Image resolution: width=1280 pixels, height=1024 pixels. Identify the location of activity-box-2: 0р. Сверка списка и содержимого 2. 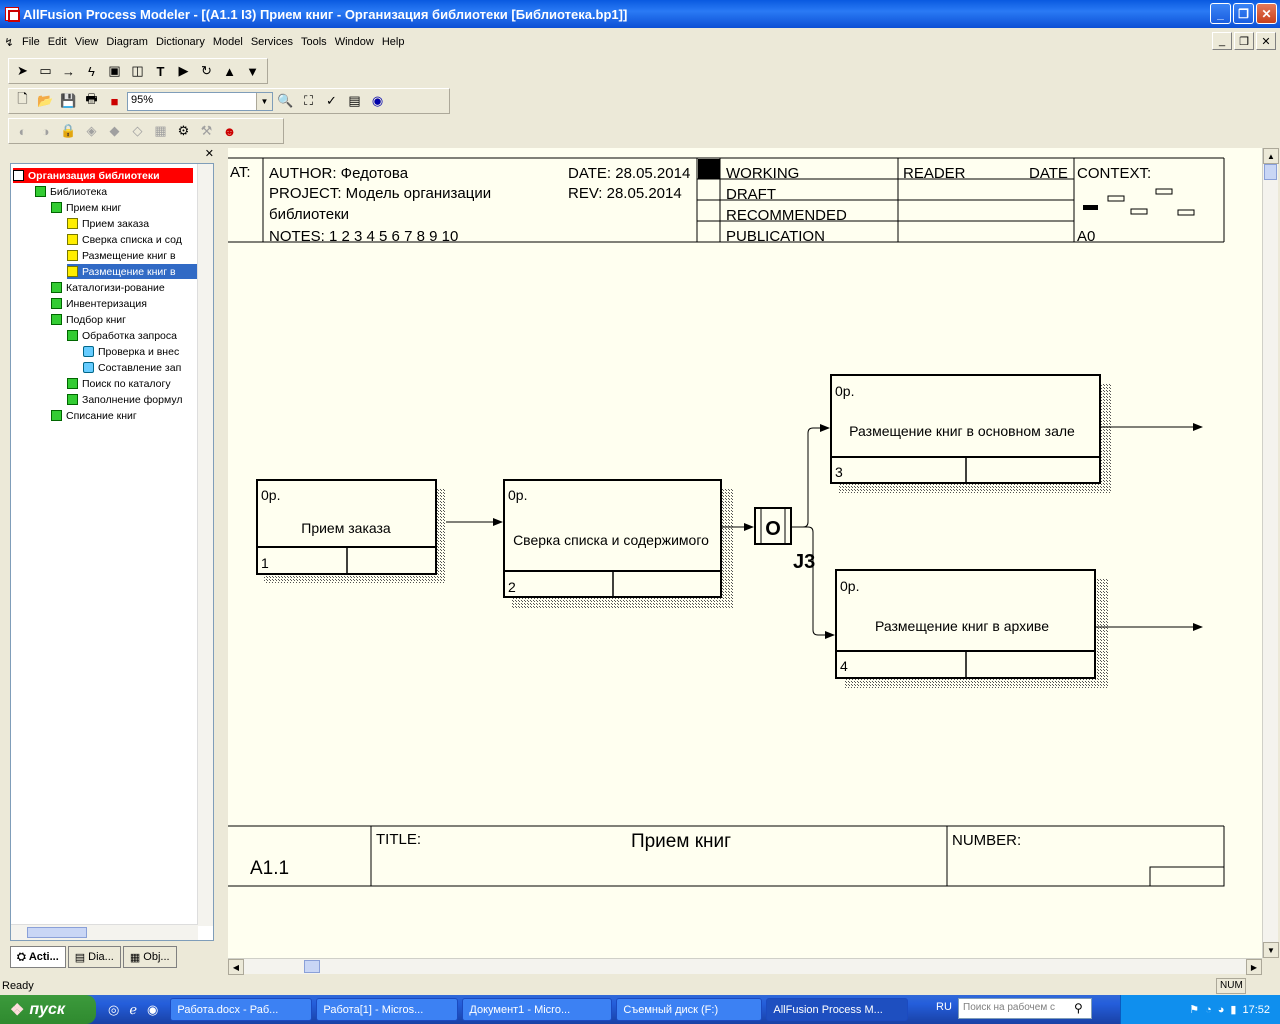
(618, 543).